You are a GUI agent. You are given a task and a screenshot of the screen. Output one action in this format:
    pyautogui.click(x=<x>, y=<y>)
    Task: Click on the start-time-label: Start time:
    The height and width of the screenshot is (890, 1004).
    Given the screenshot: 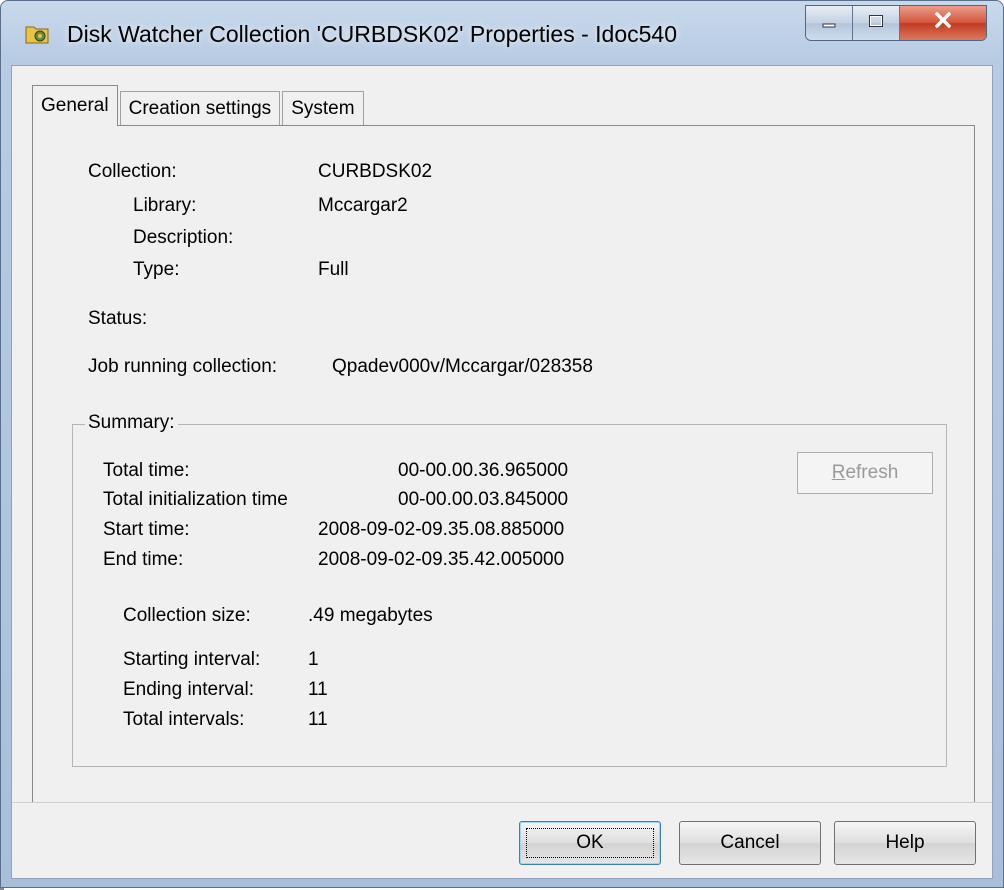 What is the action you would take?
    pyautogui.click(x=146, y=529)
    